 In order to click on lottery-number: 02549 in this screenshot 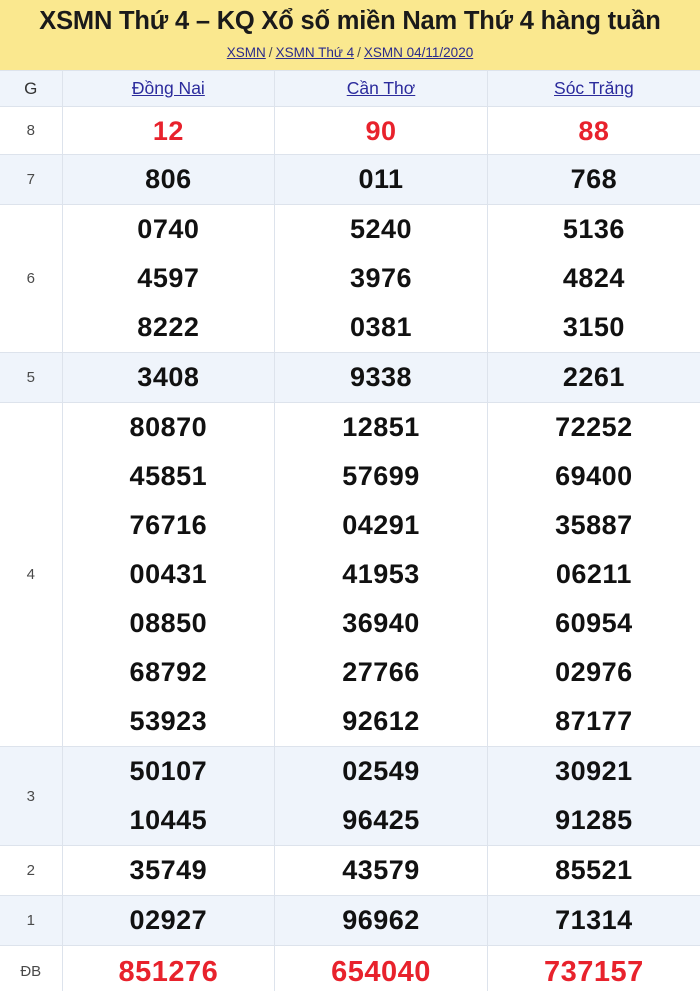, I will do `click(381, 771)`.